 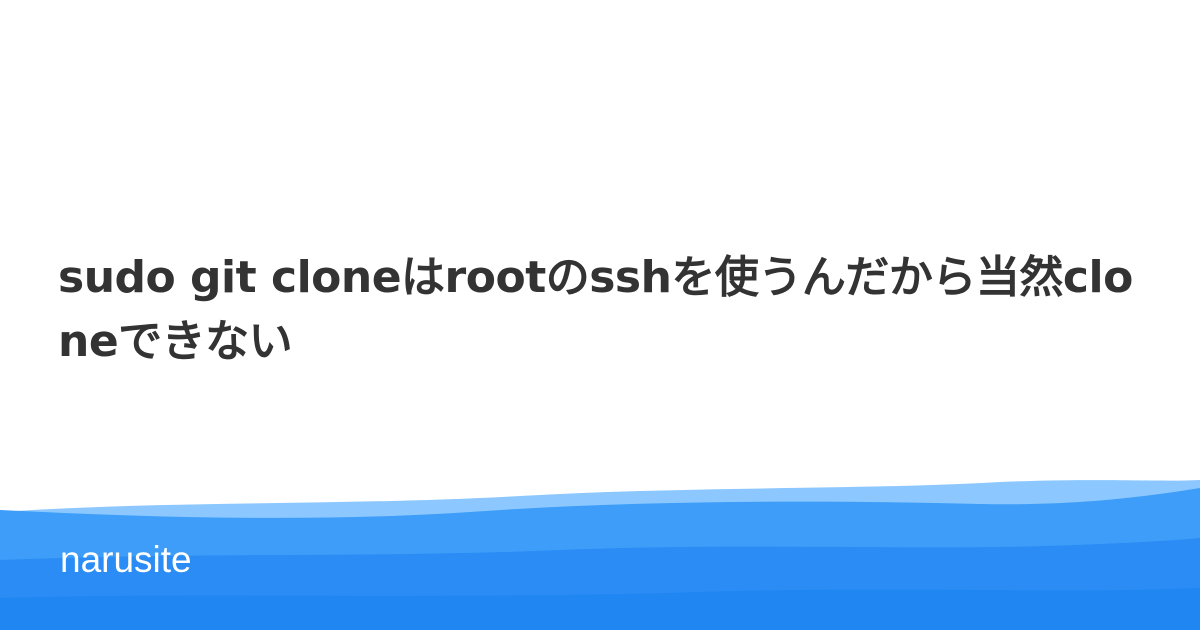 What do you see at coordinates (126, 559) in the screenshot?
I see `site-name: narusite` at bounding box center [126, 559].